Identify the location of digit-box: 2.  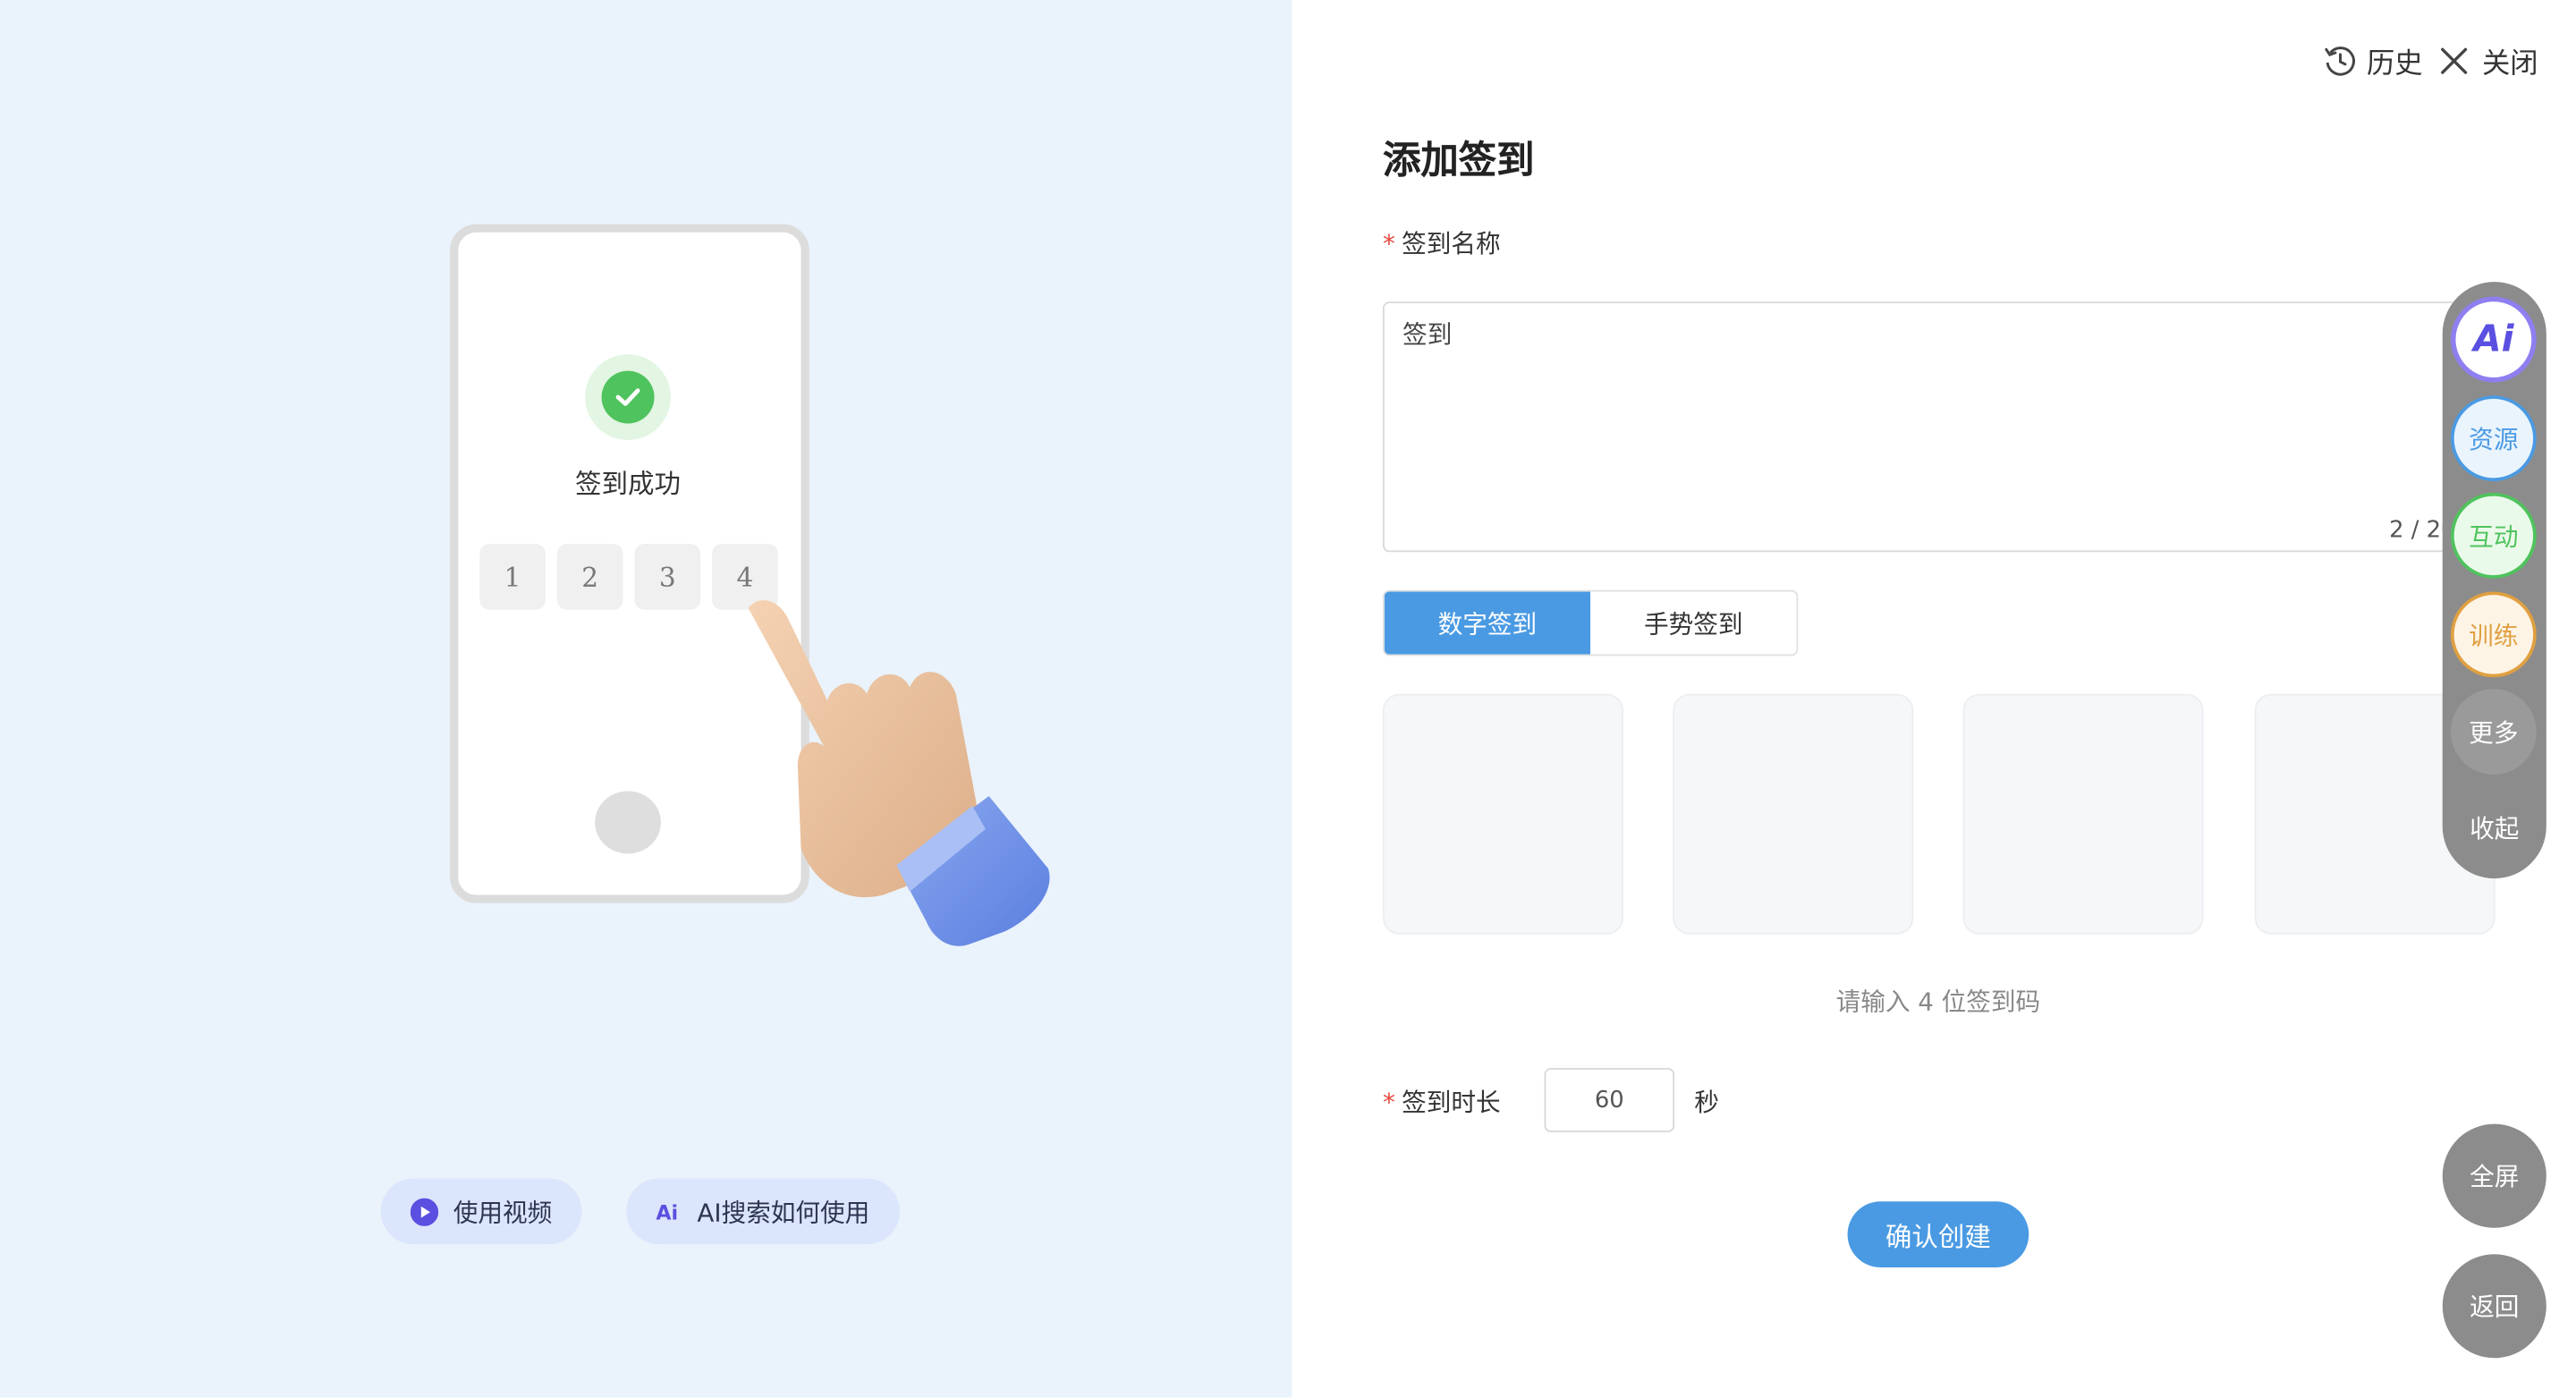
(589, 577).